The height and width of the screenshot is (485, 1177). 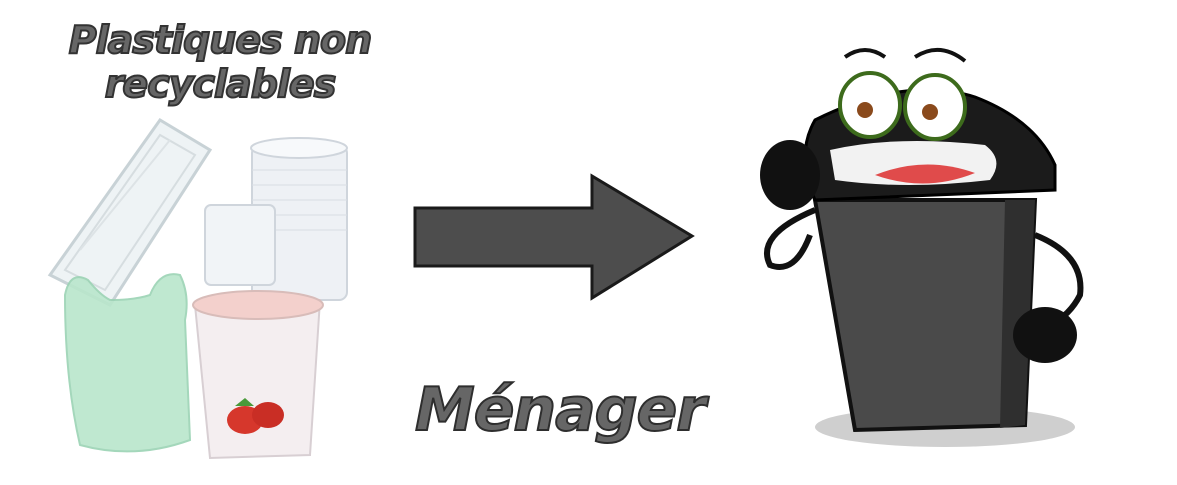 What do you see at coordinates (554, 237) in the screenshot?
I see `right-arrow-icon` at bounding box center [554, 237].